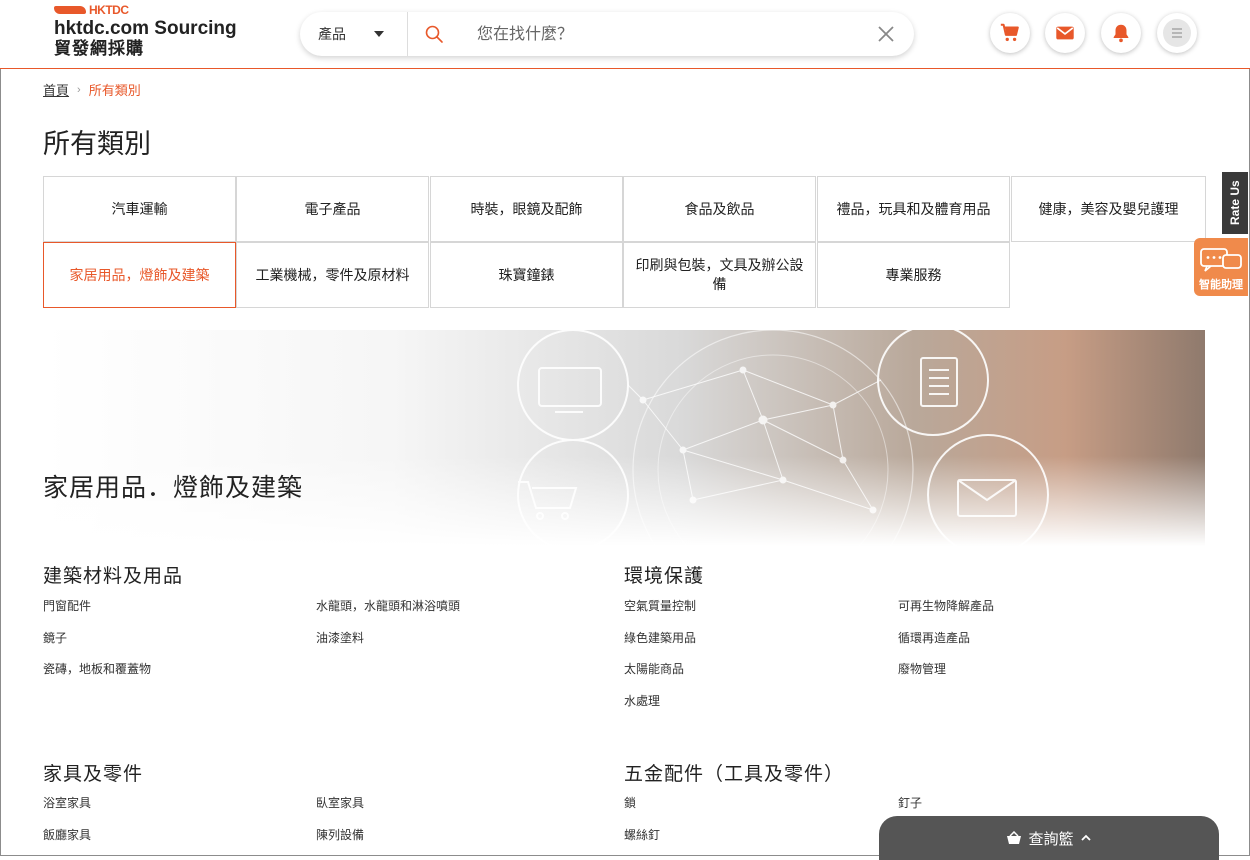 This screenshot has height=860, width=1250. What do you see at coordinates (173, 488) in the screenshot?
I see `banner-title: 家居用品．燈飾及建築` at bounding box center [173, 488].